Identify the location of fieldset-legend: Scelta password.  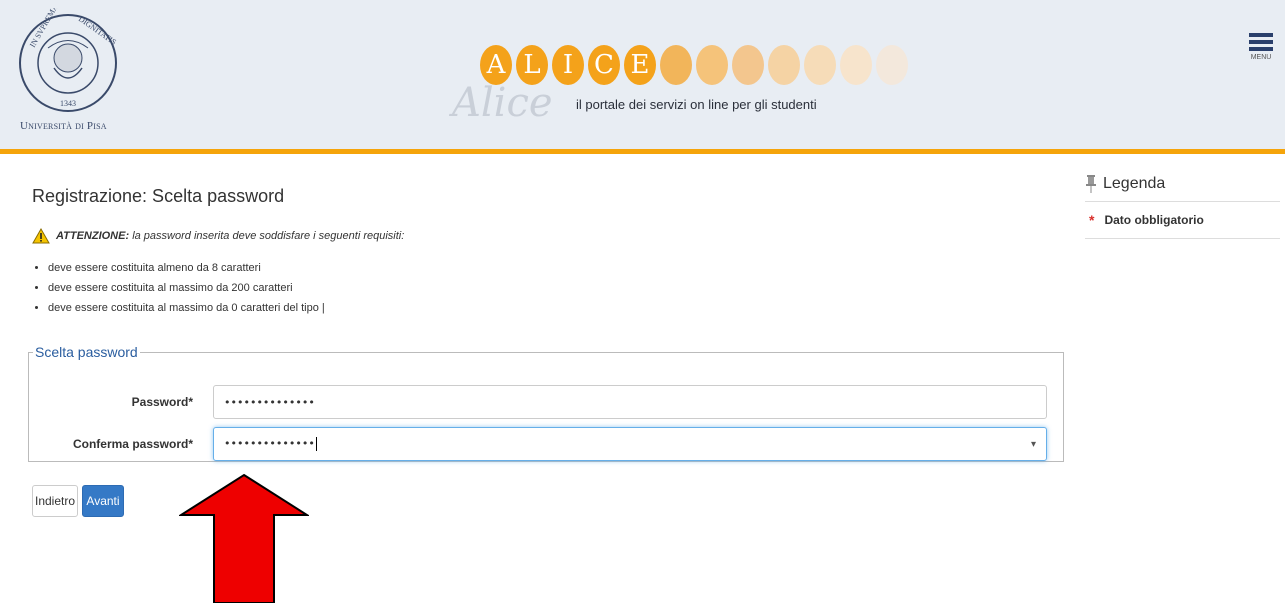
(86, 352).